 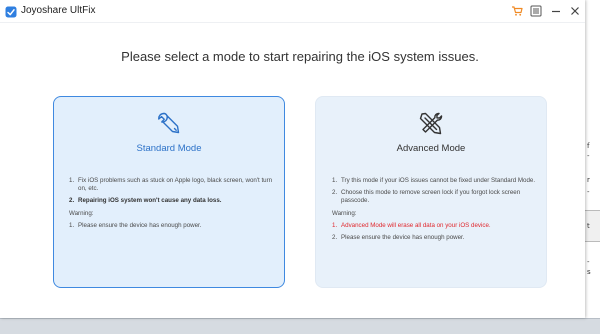 I want to click on cart-icon, so click(x=517, y=11).